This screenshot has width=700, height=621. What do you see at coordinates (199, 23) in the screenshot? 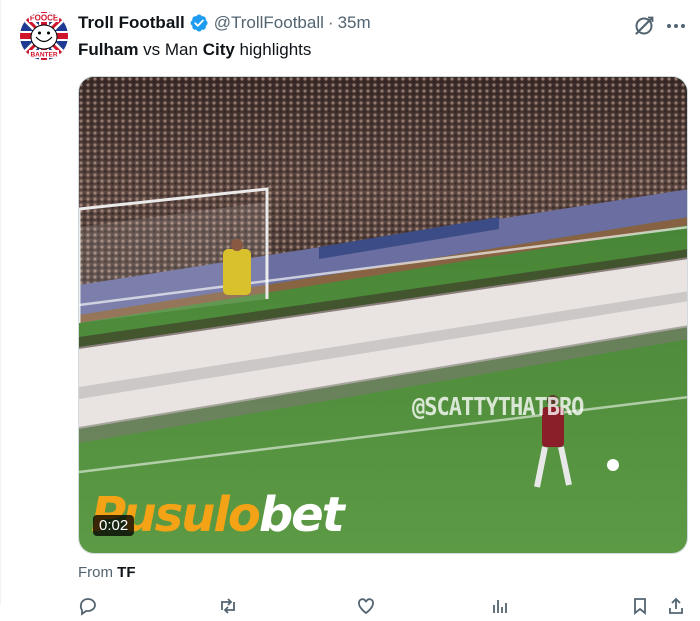
I see `verified-badge-icon` at bounding box center [199, 23].